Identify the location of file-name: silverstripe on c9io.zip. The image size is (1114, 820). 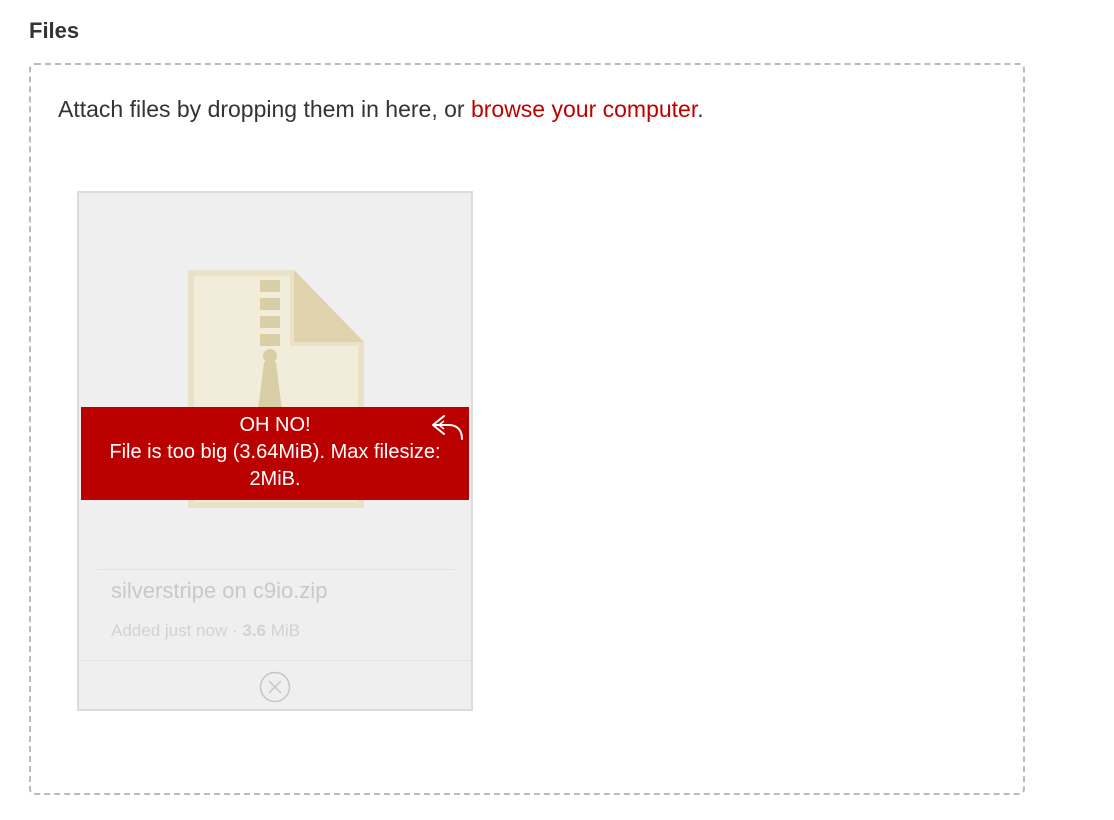
(219, 590).